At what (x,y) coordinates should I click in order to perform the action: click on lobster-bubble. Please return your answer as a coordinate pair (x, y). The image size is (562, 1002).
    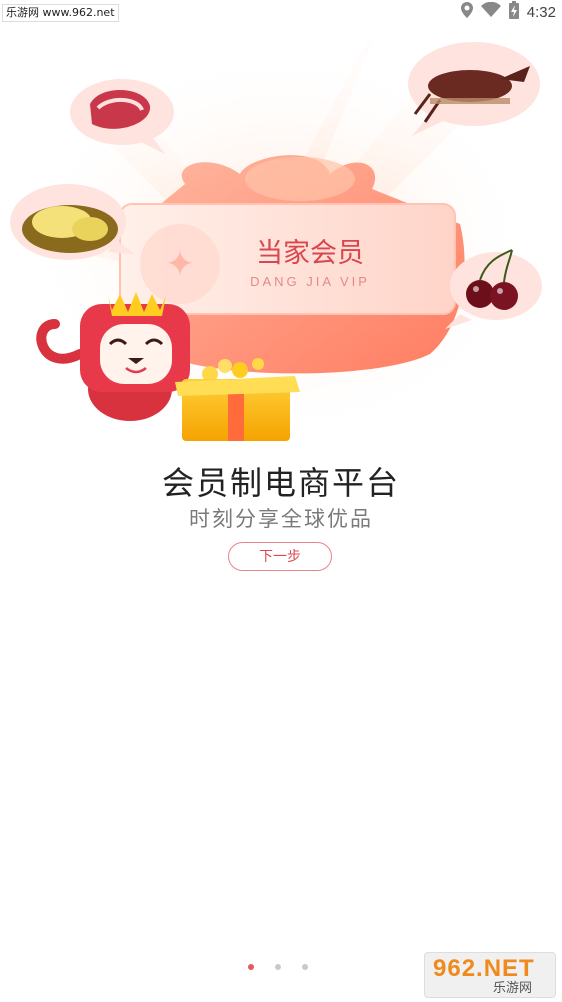
    Looking at the image, I should click on (474, 89).